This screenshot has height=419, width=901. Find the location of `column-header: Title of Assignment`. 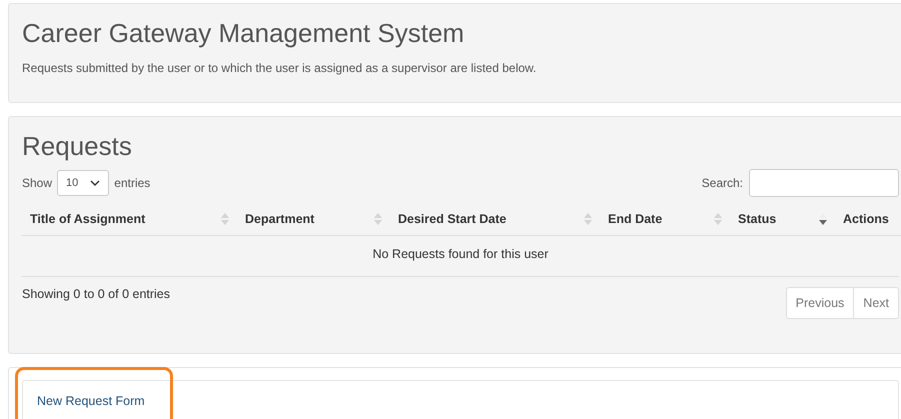

column-header: Title of Assignment is located at coordinates (129, 219).